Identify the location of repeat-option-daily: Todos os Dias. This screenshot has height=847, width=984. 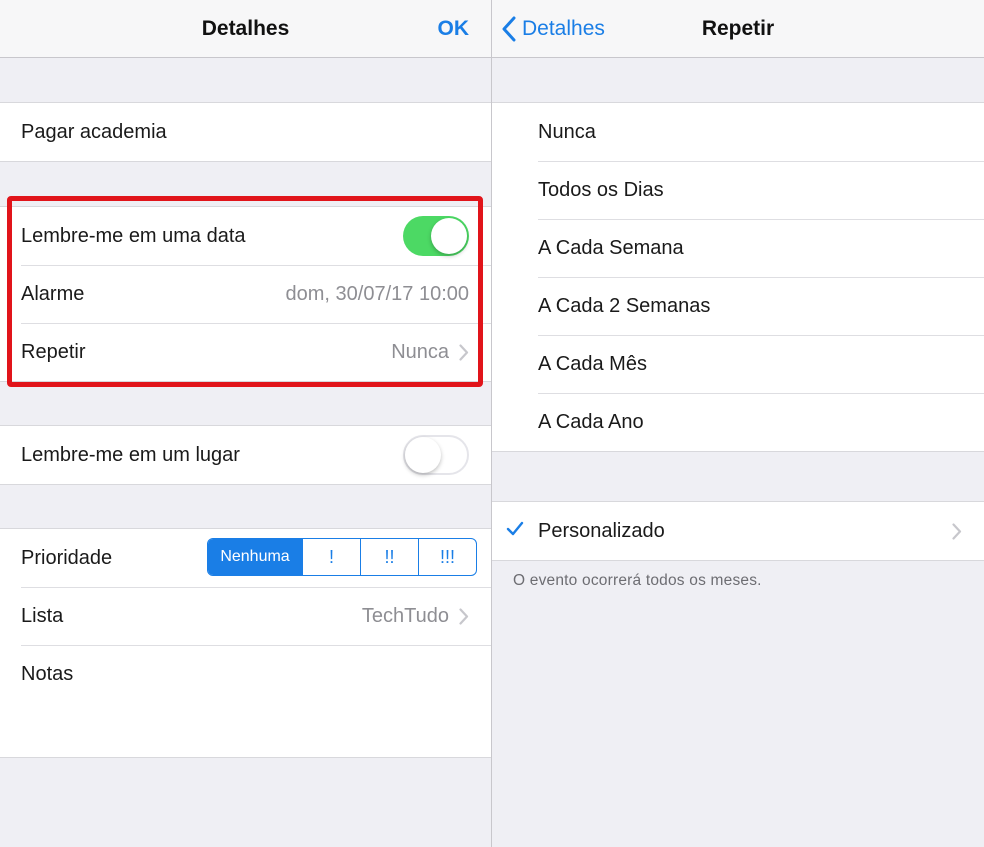
(738, 190).